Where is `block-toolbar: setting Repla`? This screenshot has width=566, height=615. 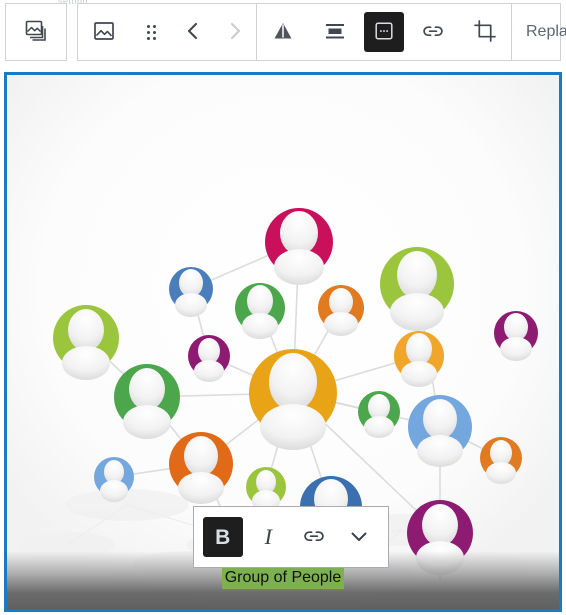
block-toolbar: setting Repla is located at coordinates (283, 32).